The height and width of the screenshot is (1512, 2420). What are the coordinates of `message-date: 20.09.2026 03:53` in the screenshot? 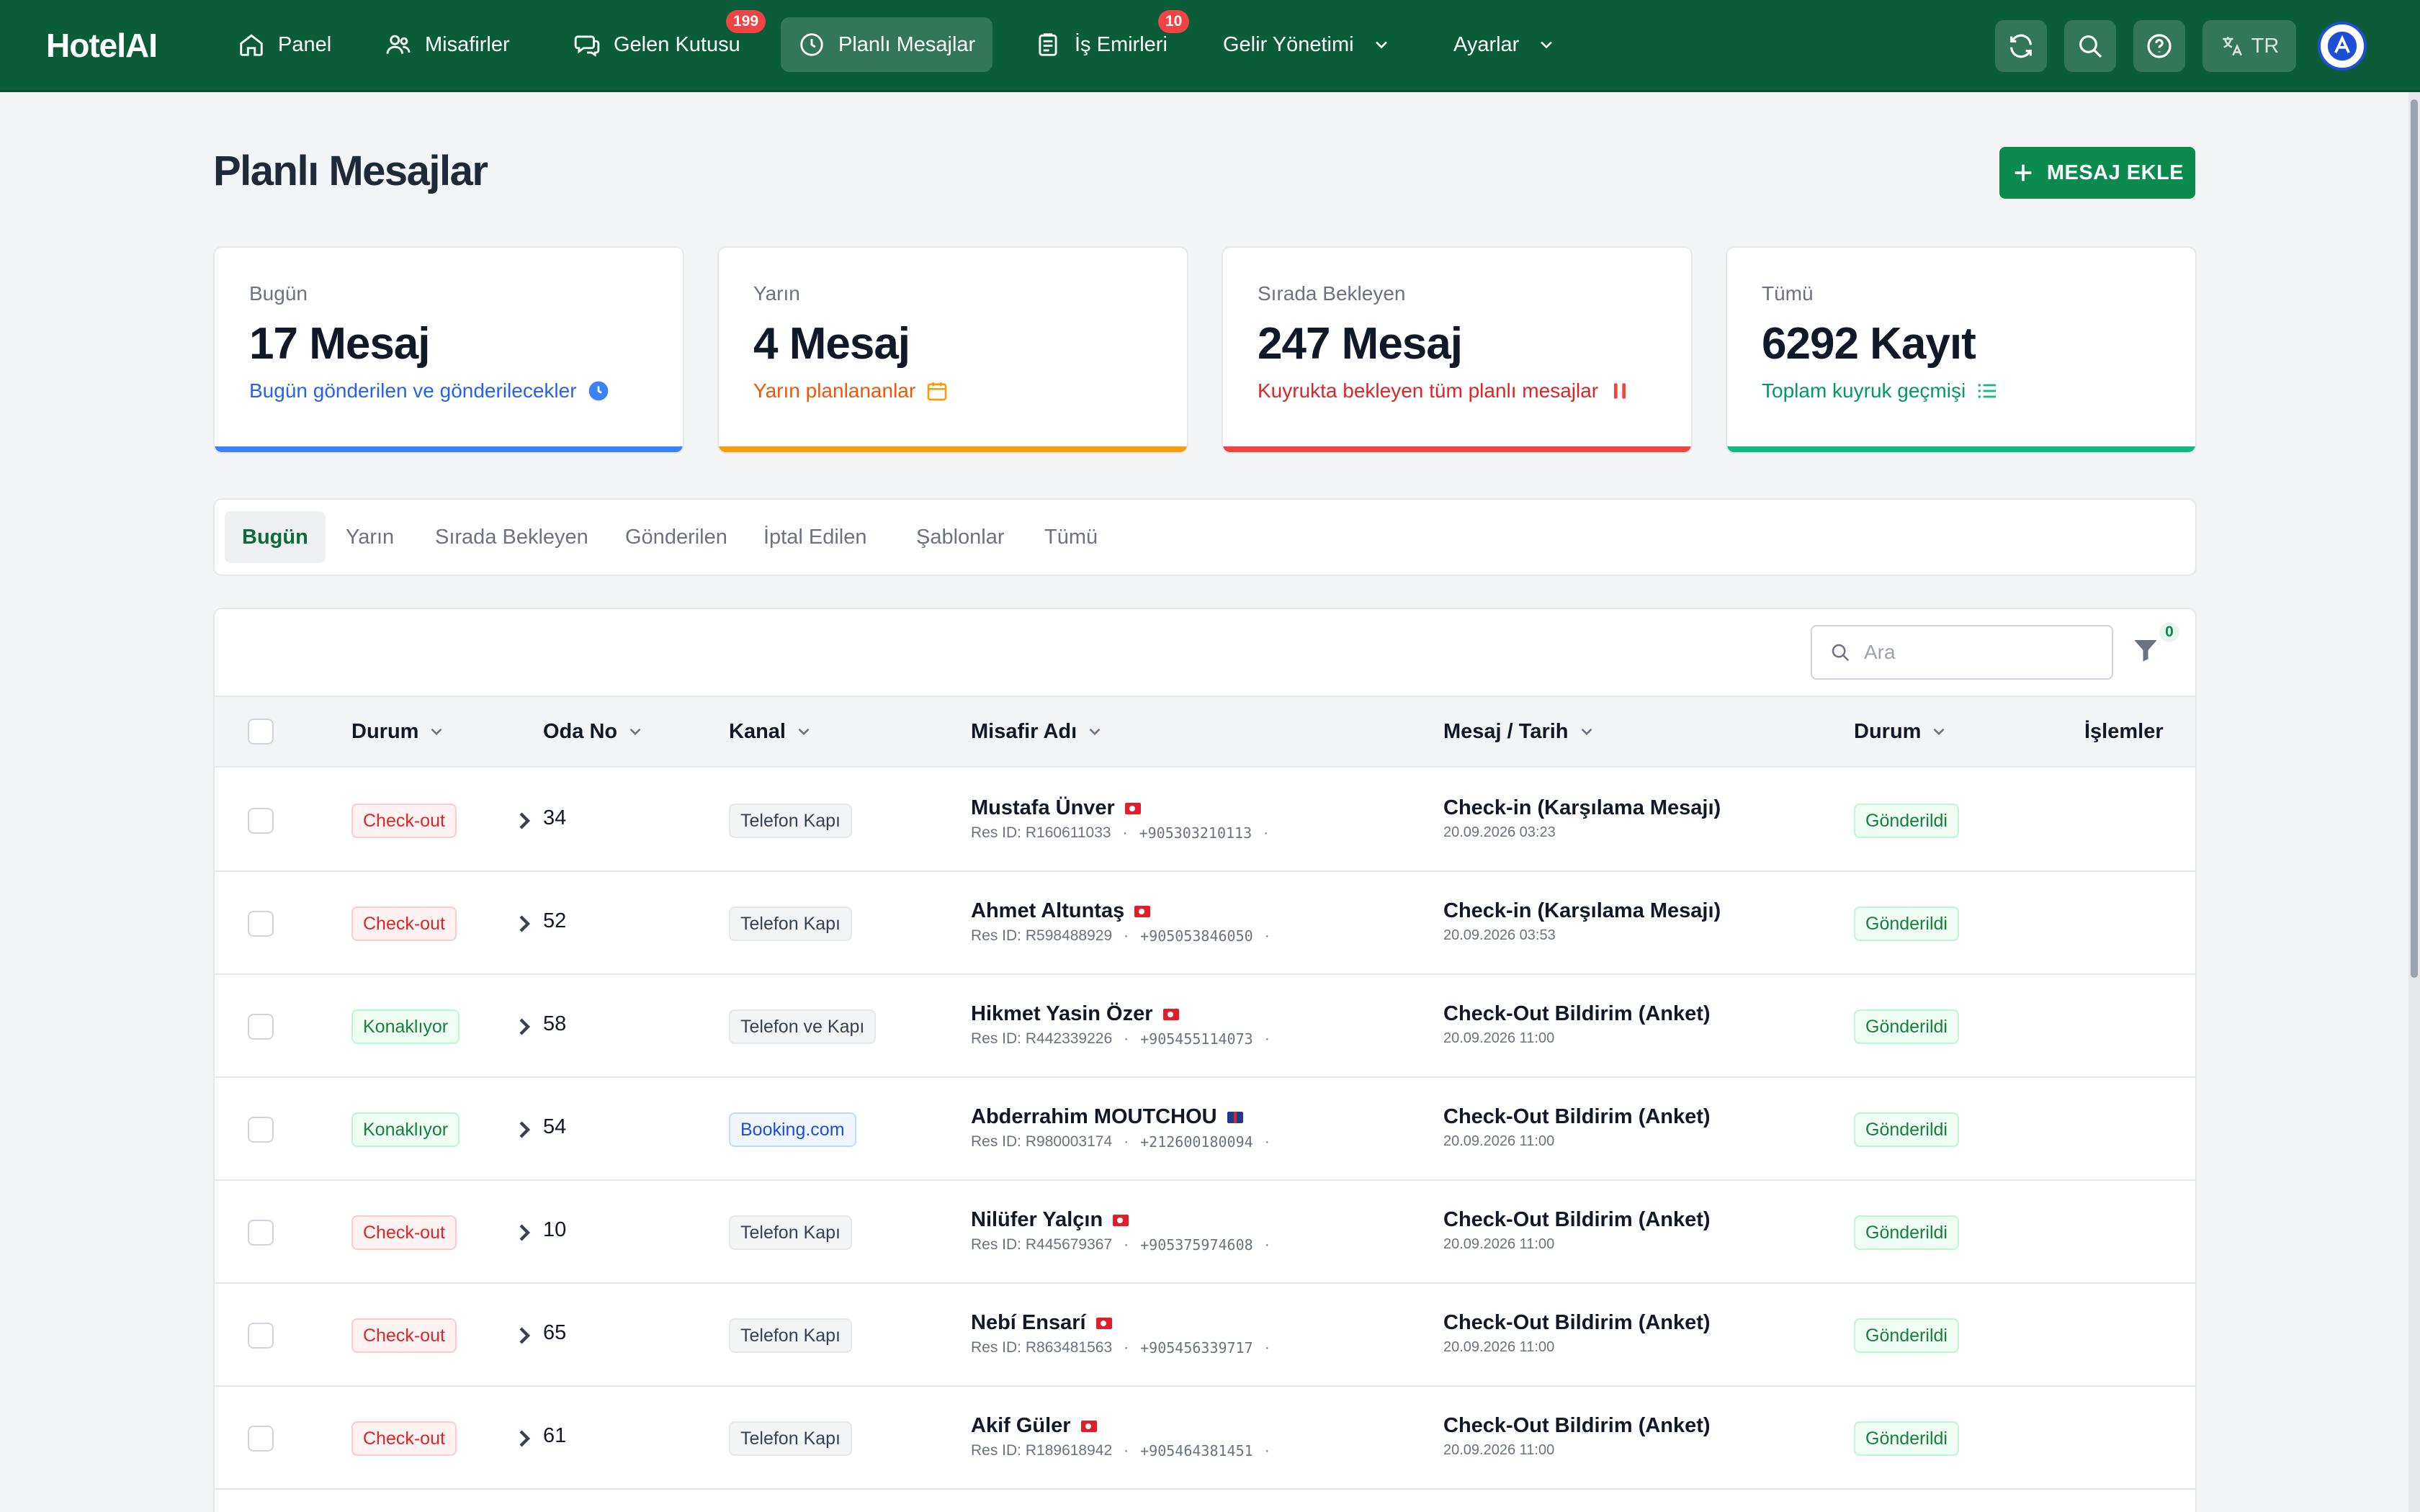 It's located at (1499, 935).